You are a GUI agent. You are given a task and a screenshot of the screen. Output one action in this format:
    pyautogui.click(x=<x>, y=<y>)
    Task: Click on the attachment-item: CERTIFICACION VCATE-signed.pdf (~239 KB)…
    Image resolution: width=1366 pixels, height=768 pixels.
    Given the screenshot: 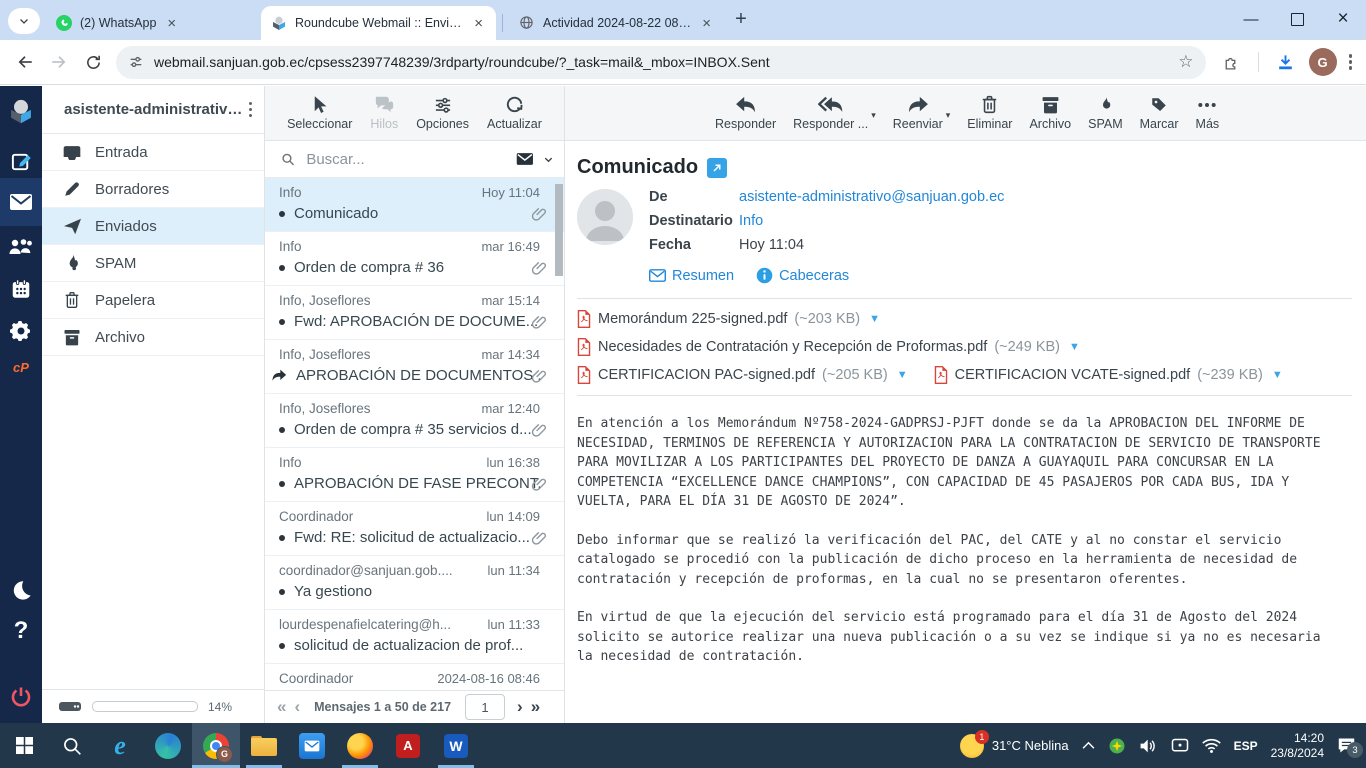 What is the action you would take?
    pyautogui.click(x=1108, y=375)
    